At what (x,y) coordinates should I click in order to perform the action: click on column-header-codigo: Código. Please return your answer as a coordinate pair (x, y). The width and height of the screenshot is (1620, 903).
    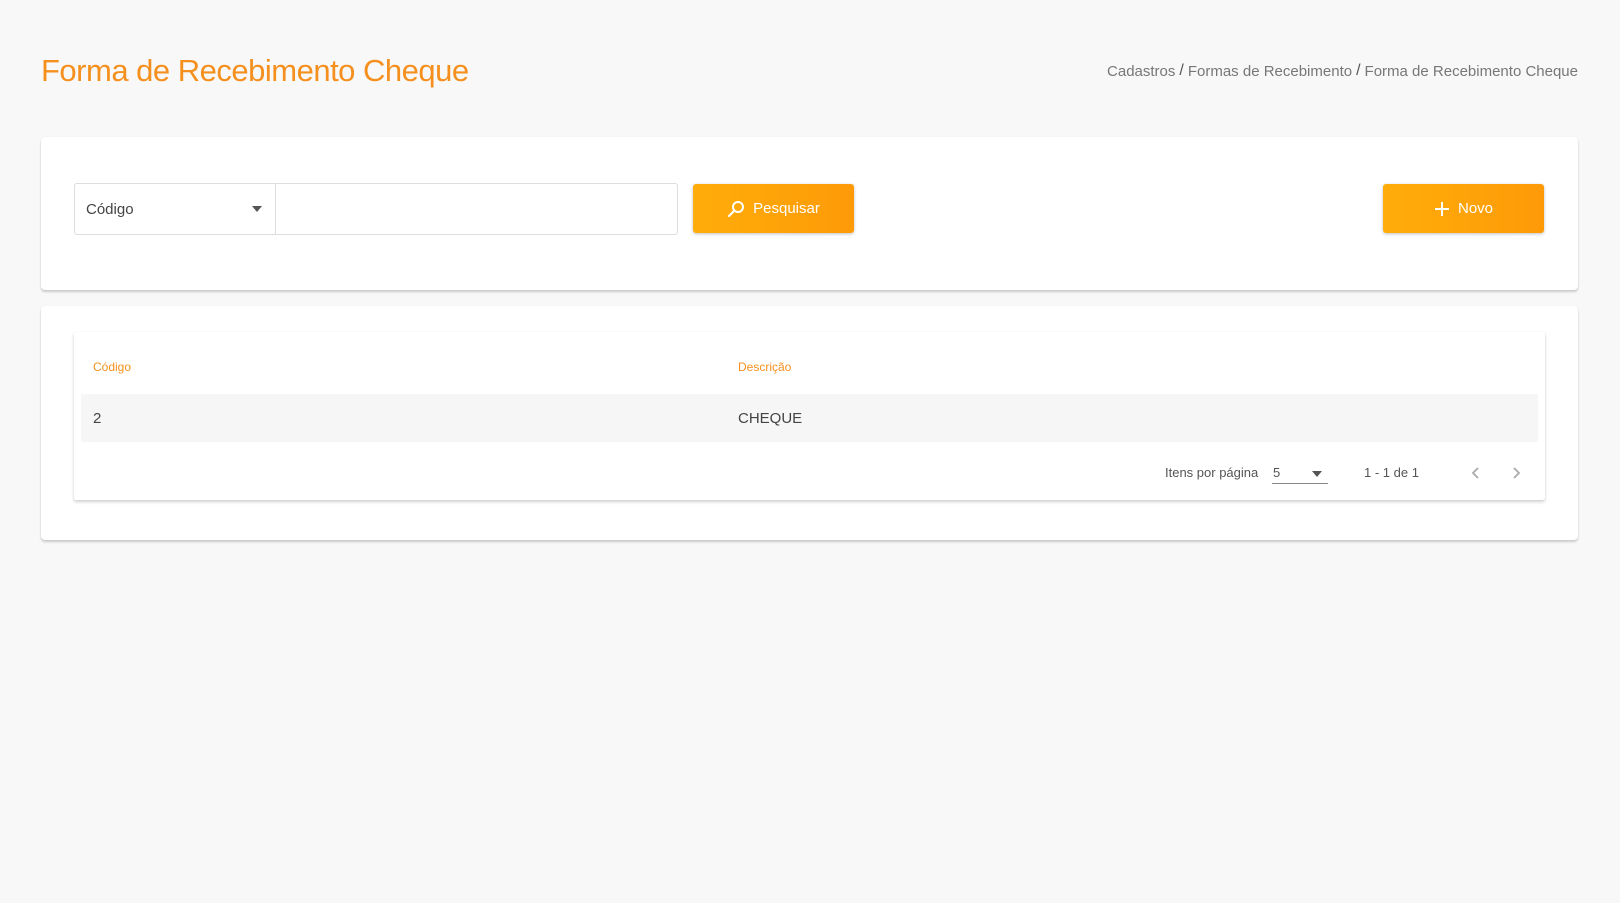
    Looking at the image, I should click on (112, 367).